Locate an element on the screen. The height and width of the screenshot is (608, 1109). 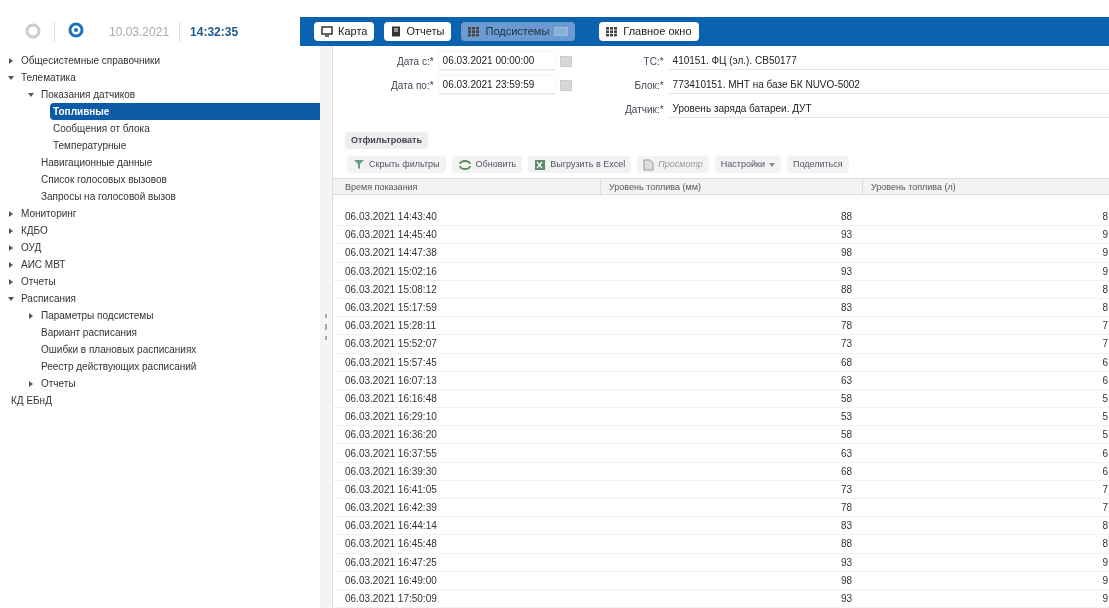
table-cell-text: 98 is located at coordinates (845, 253).